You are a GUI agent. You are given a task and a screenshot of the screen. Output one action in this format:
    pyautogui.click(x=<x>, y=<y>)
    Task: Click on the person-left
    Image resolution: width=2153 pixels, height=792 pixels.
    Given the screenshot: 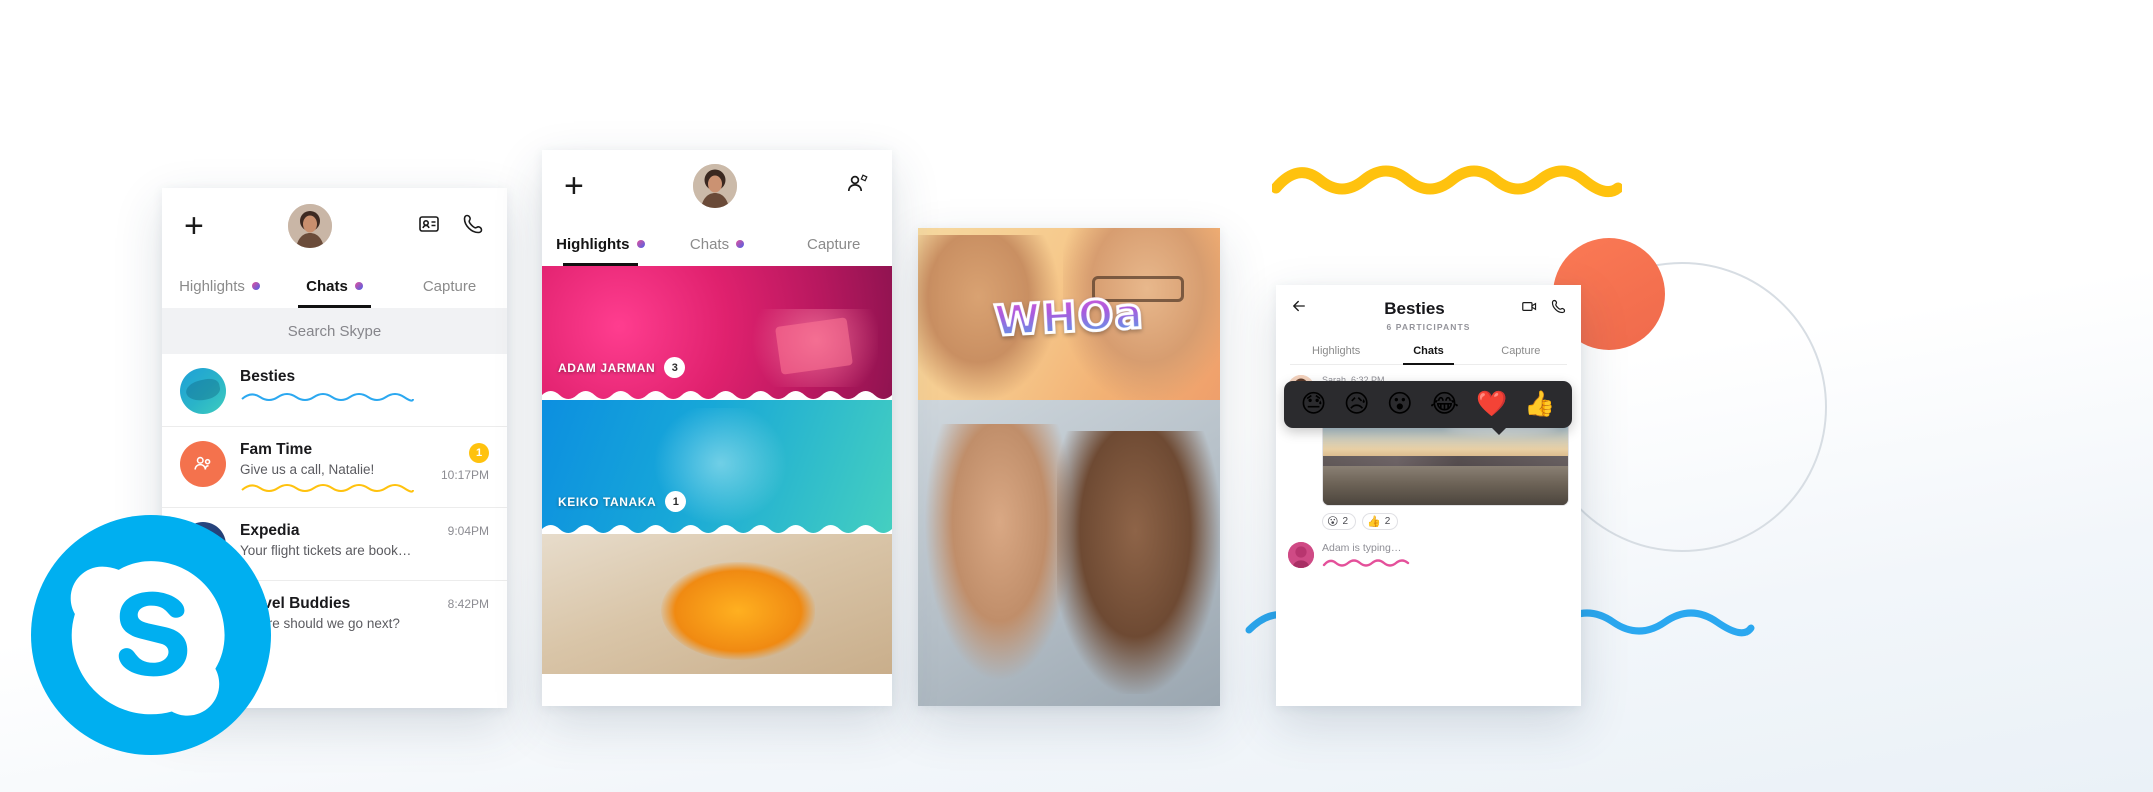 What is the action you would take?
    pyautogui.click(x=1000, y=553)
    